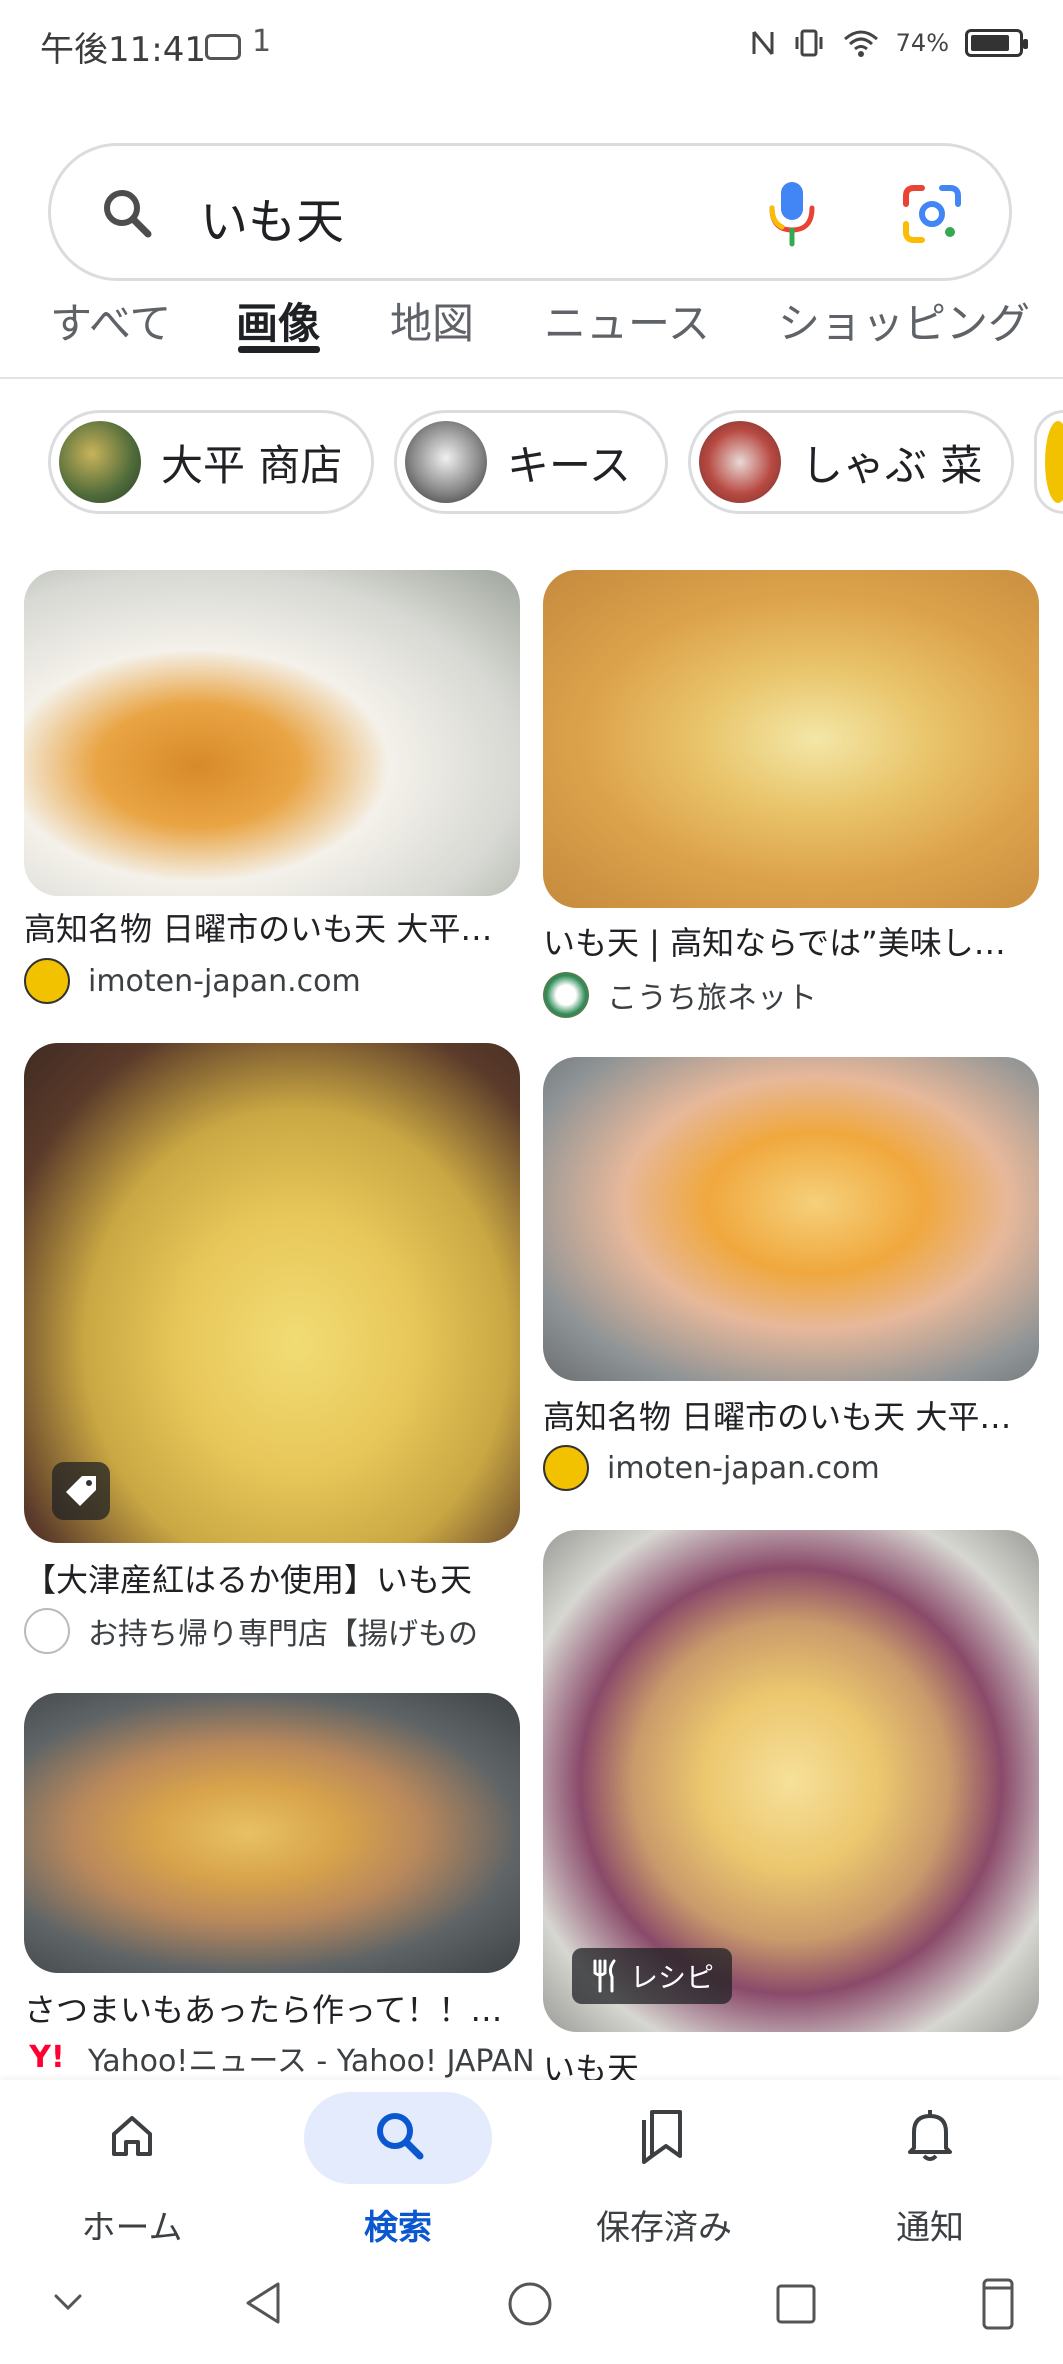 This screenshot has width=1063, height=2364. What do you see at coordinates (627, 320) in the screenshot?
I see `tab-news: ニュース` at bounding box center [627, 320].